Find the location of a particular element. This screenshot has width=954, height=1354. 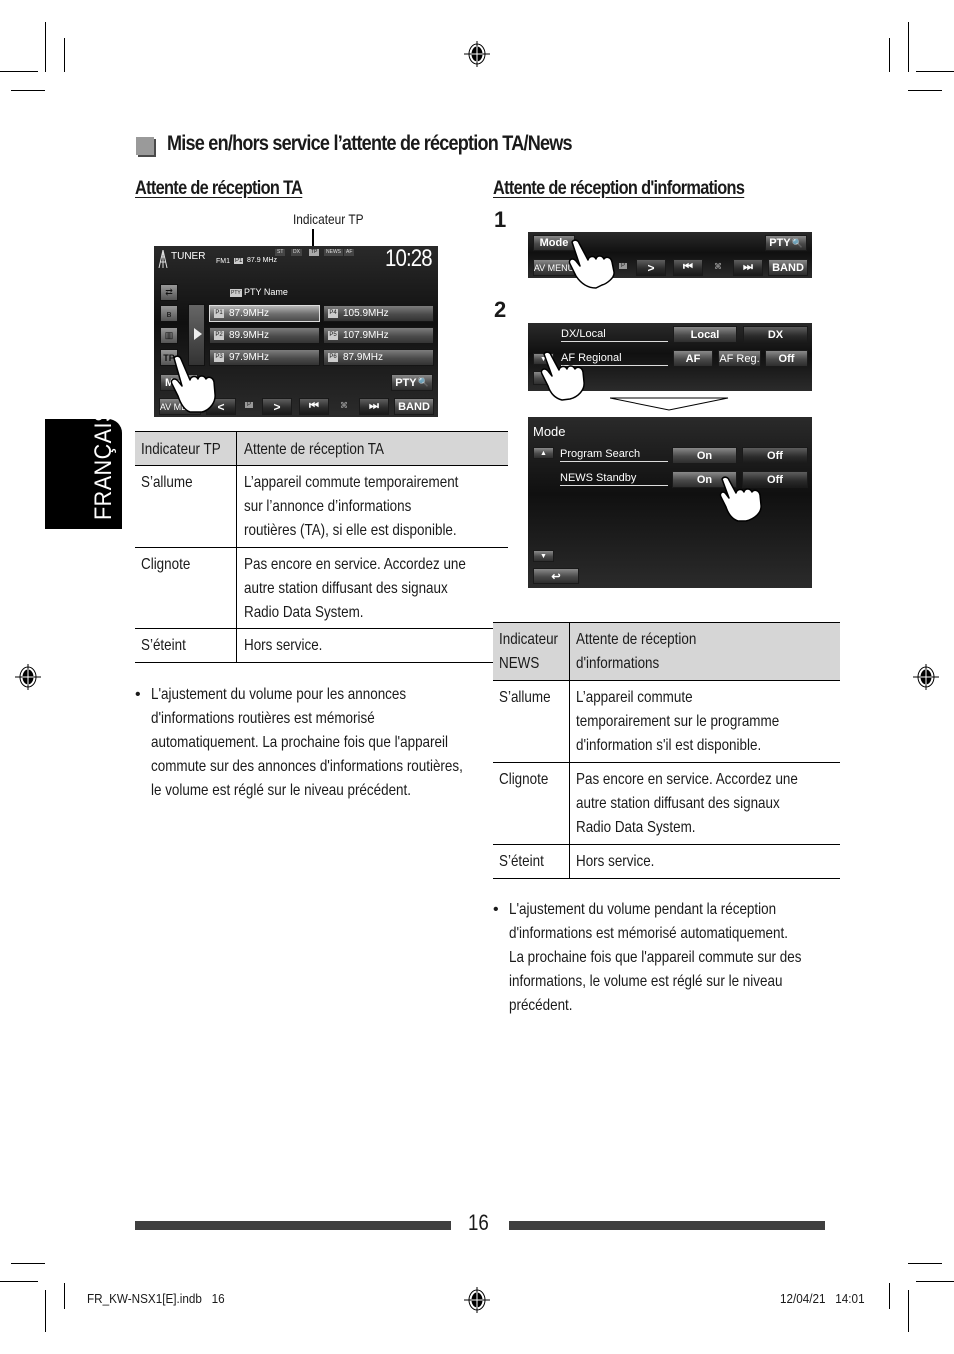

source-switch-icon: ⇄ is located at coordinates (169, 292).